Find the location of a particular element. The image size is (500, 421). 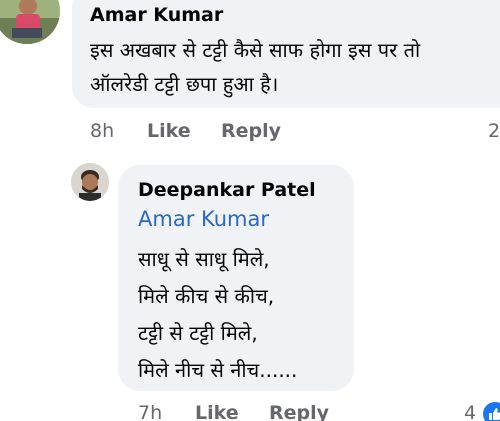

comment-text-line: इस अखबार से टट्टी कैसे साफ होगा इस पर तो is located at coordinates (255, 50).